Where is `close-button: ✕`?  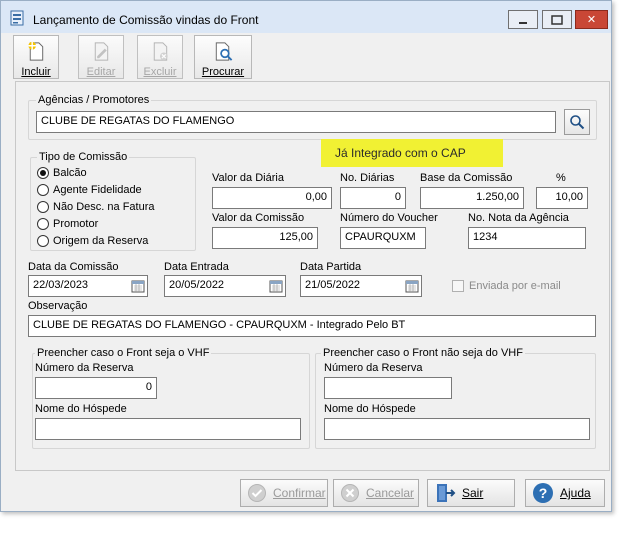
close-button: ✕ is located at coordinates (591, 19).